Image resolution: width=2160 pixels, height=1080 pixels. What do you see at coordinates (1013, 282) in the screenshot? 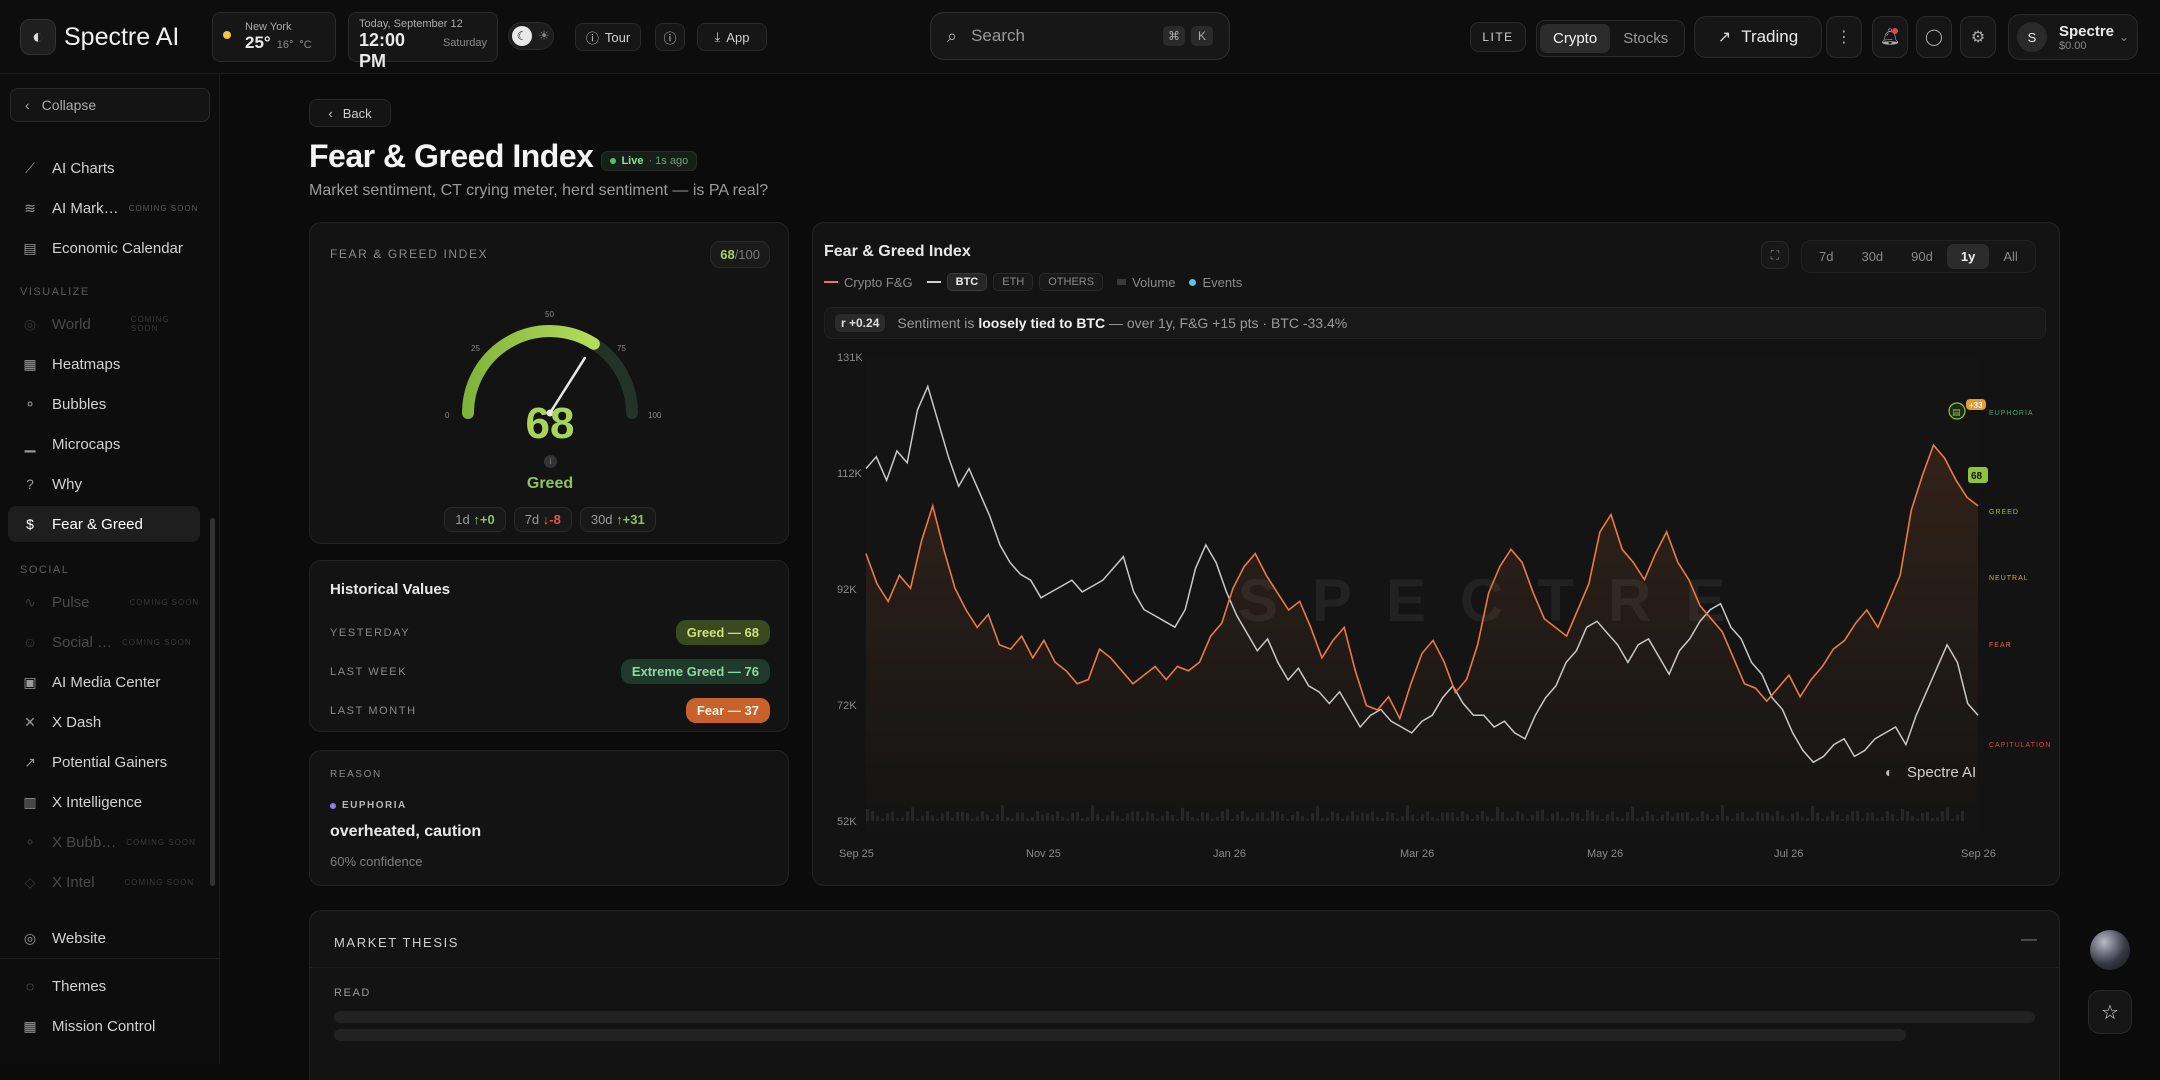
I see `legend-eth: ETH` at bounding box center [1013, 282].